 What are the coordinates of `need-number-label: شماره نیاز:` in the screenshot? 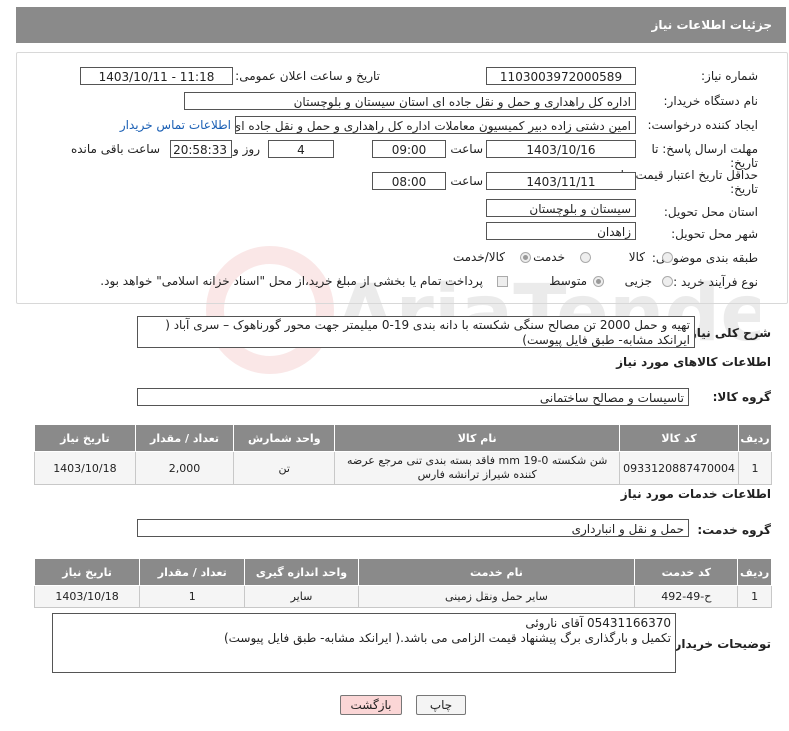 It's located at (729, 76).